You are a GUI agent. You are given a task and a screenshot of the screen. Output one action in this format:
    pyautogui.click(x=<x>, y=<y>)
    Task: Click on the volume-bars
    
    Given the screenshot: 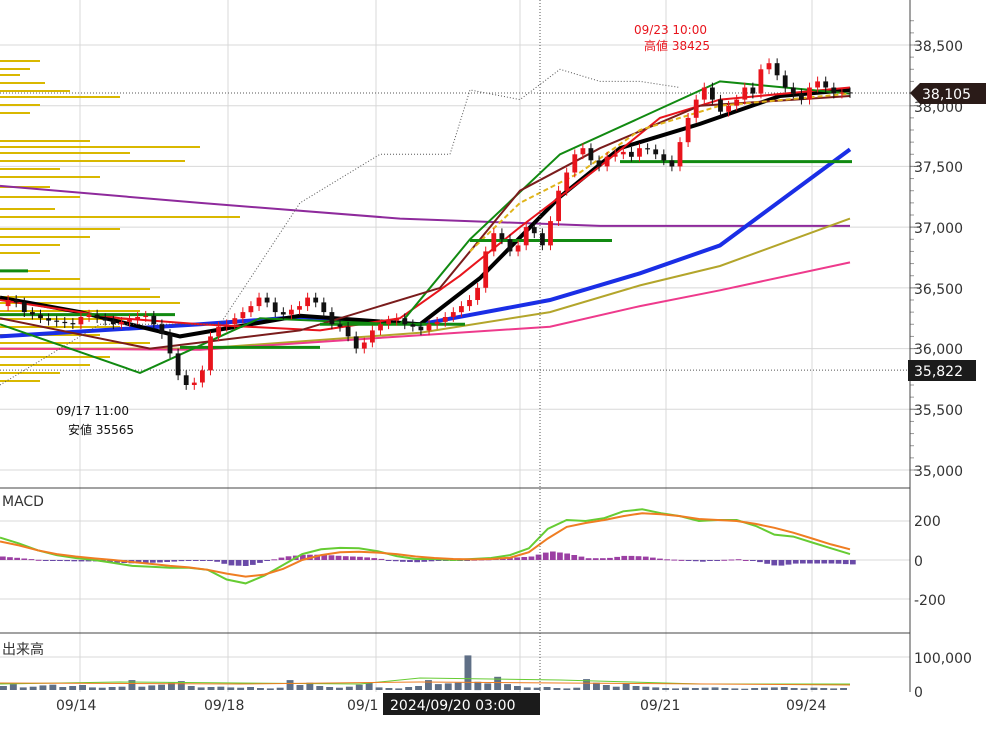 What is the action you would take?
    pyautogui.click(x=425, y=673)
    